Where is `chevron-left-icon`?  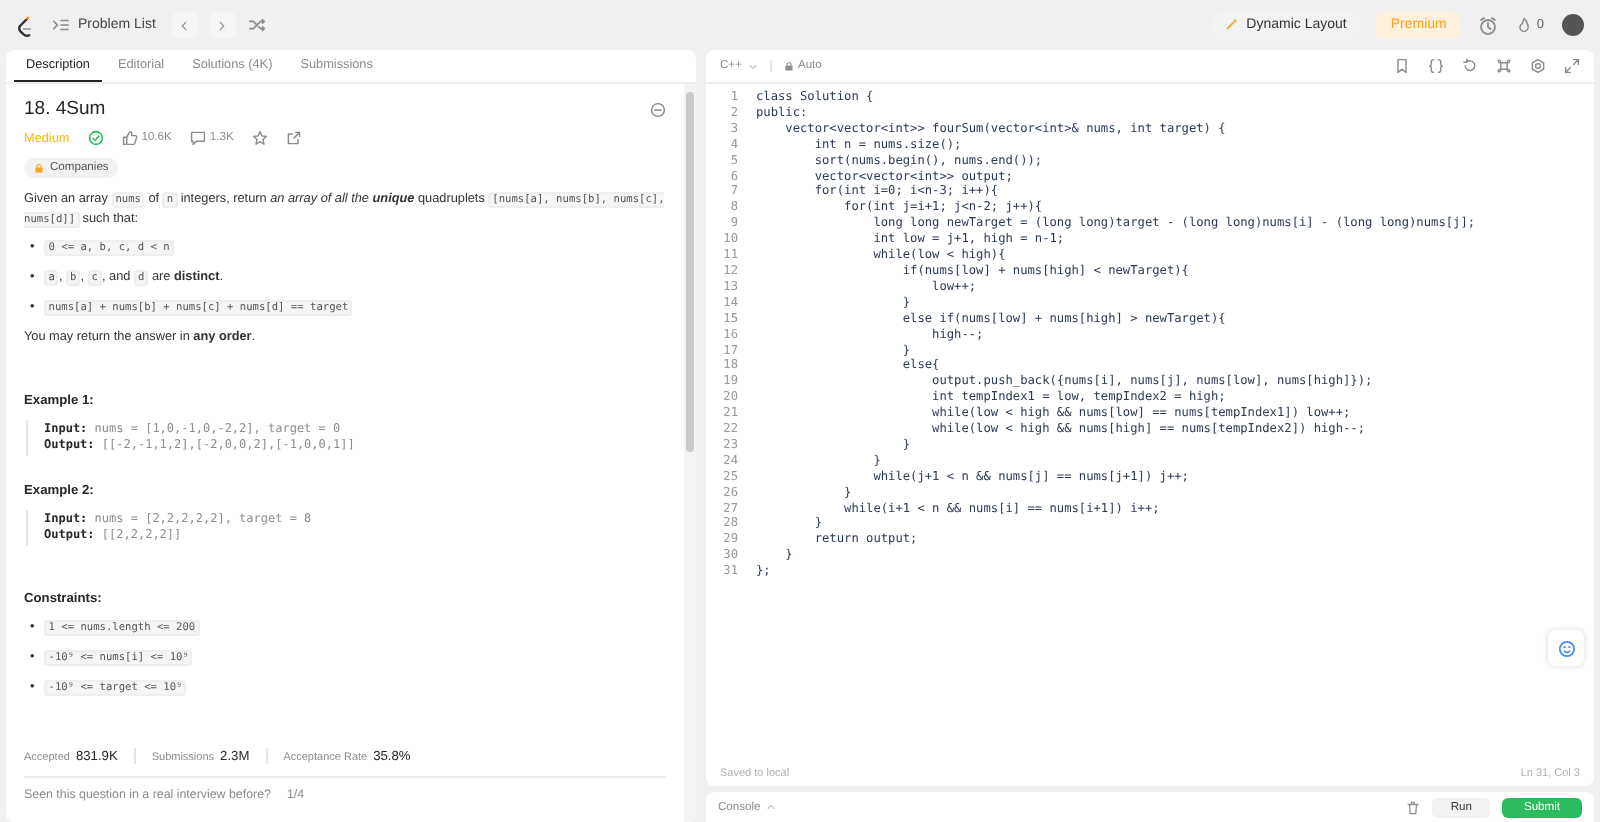 chevron-left-icon is located at coordinates (184, 25).